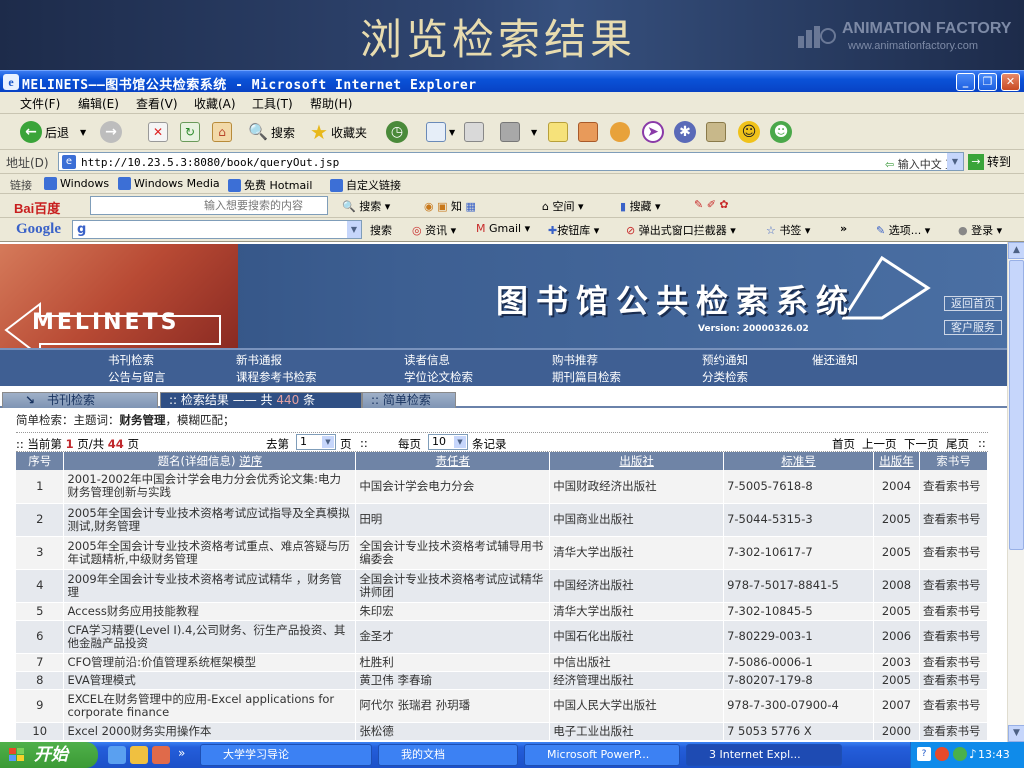 The width and height of the screenshot is (1024, 768). Describe the element at coordinates (450, 206) in the screenshot. I see `baidu-icon-buttons: ◉ ▣ 知 ▦` at that location.